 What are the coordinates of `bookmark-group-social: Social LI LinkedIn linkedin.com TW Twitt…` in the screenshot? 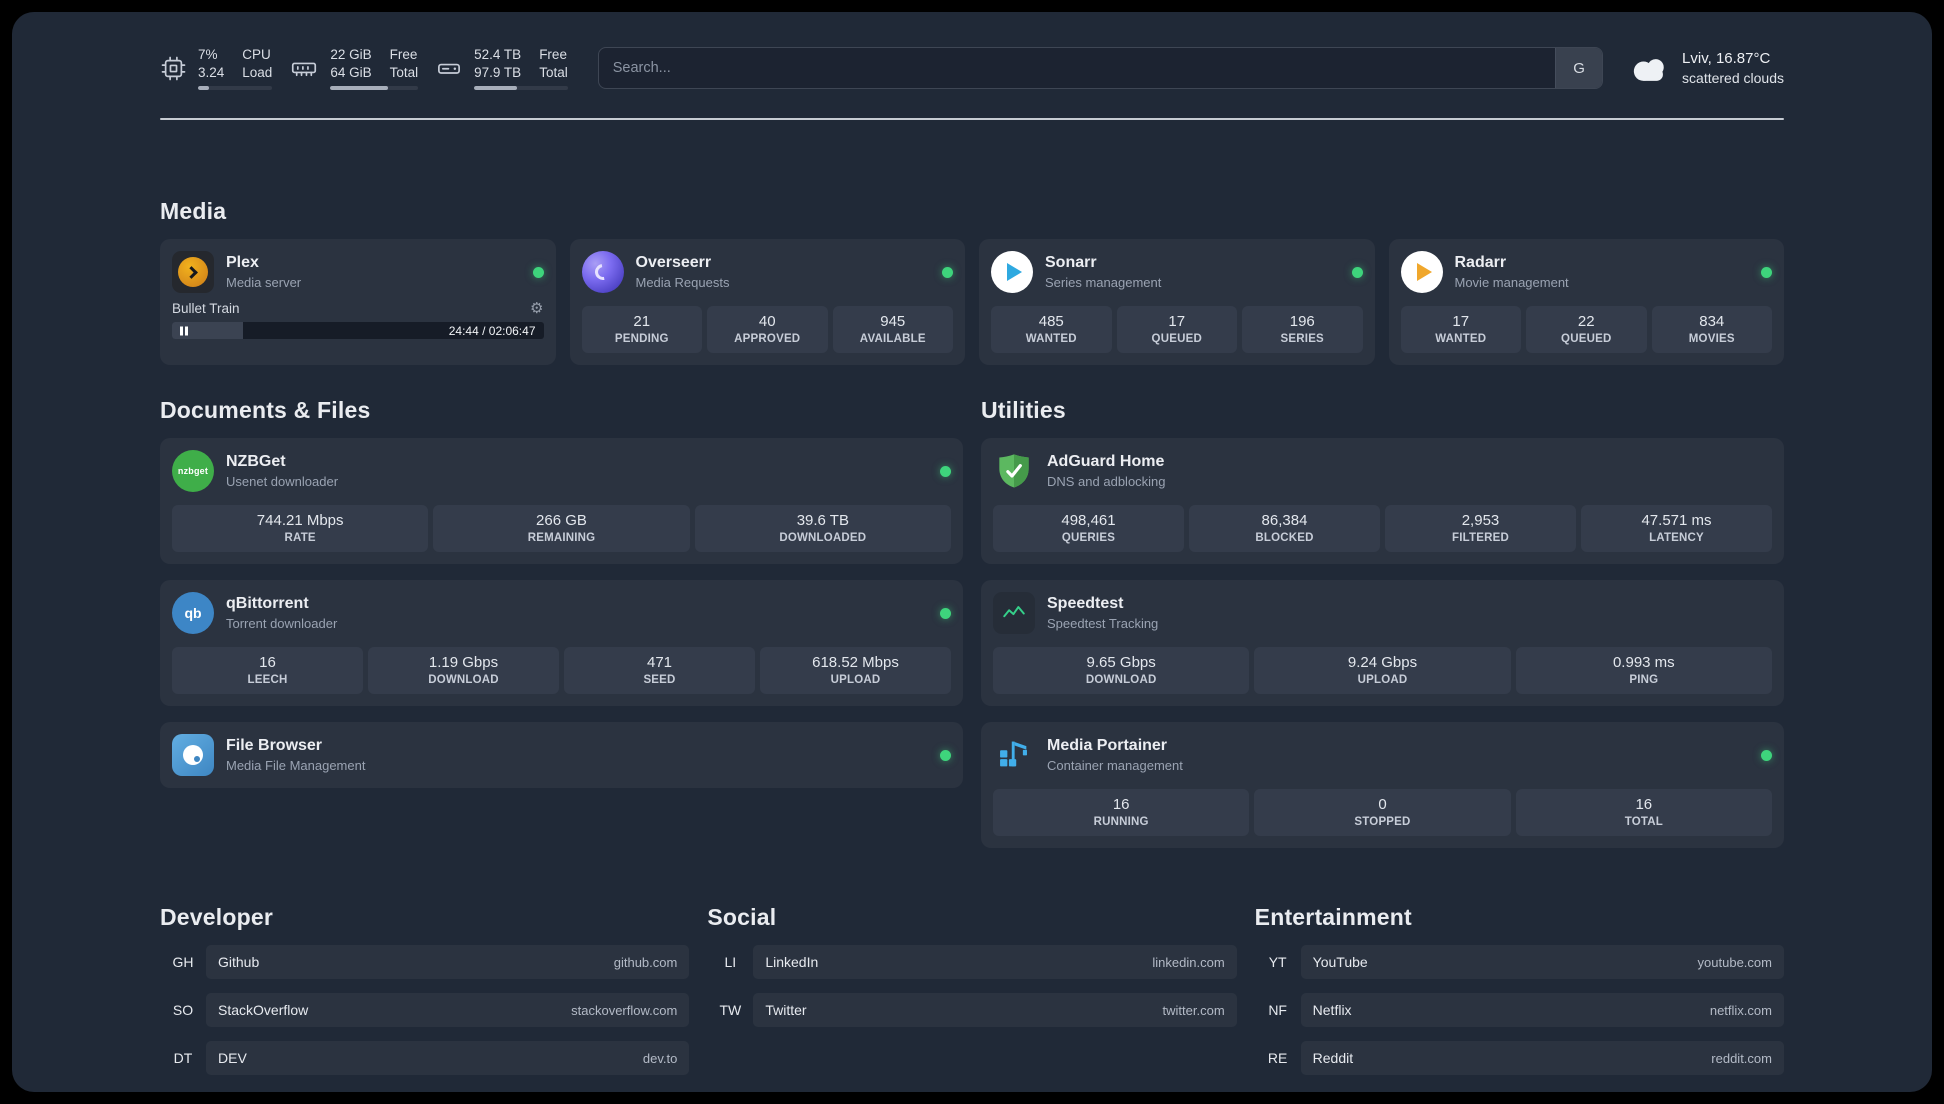 It's located at (972, 966).